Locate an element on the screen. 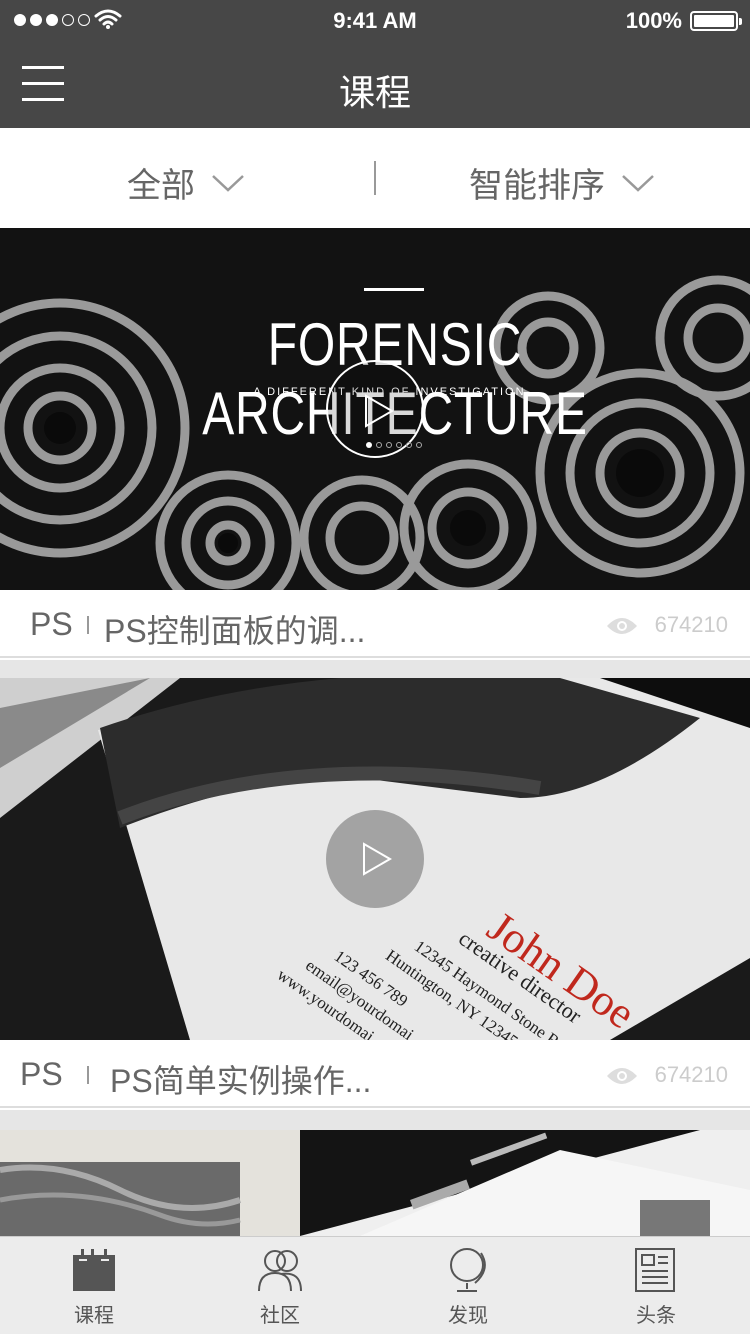  calendar-icon is located at coordinates (94, 1270).